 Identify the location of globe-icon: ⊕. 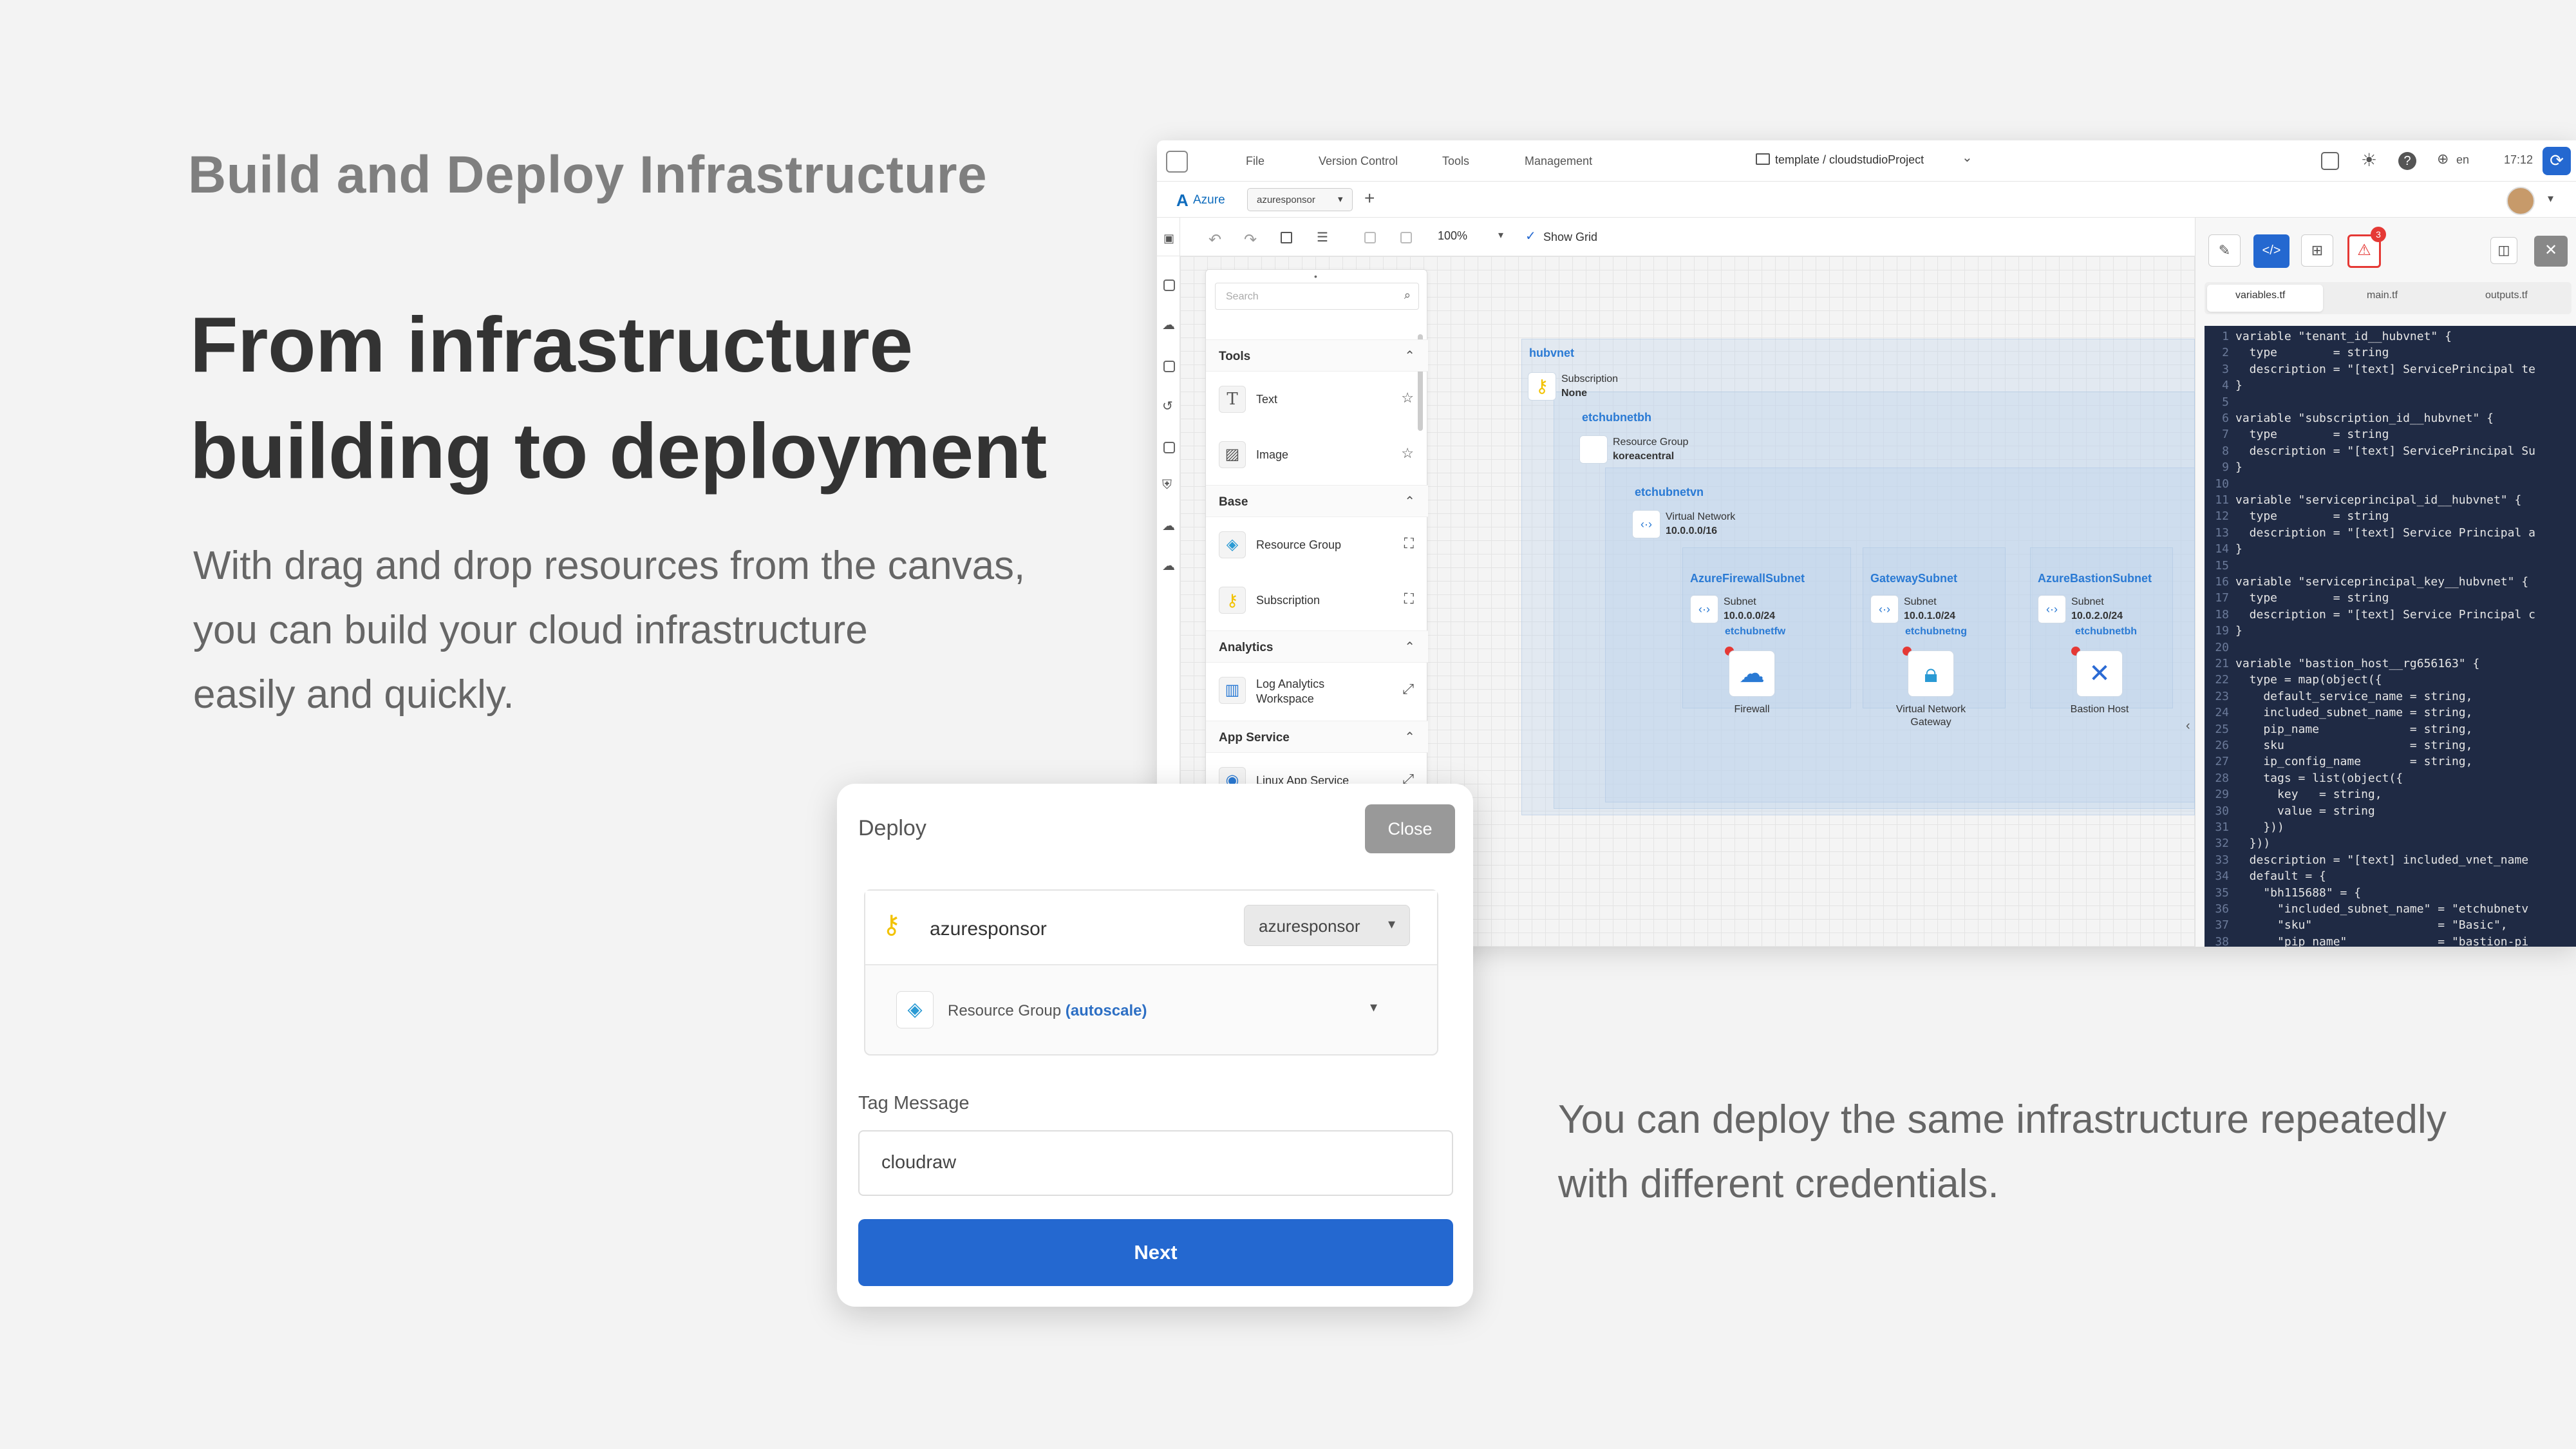
(2443, 159).